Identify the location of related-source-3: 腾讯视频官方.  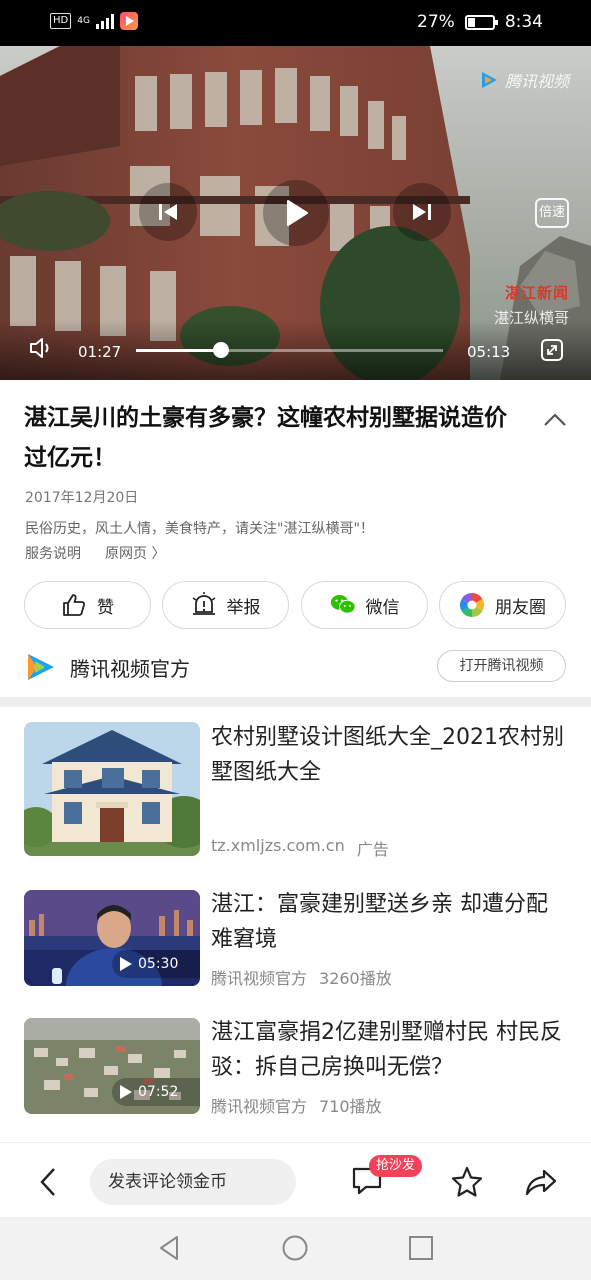
(259, 1105).